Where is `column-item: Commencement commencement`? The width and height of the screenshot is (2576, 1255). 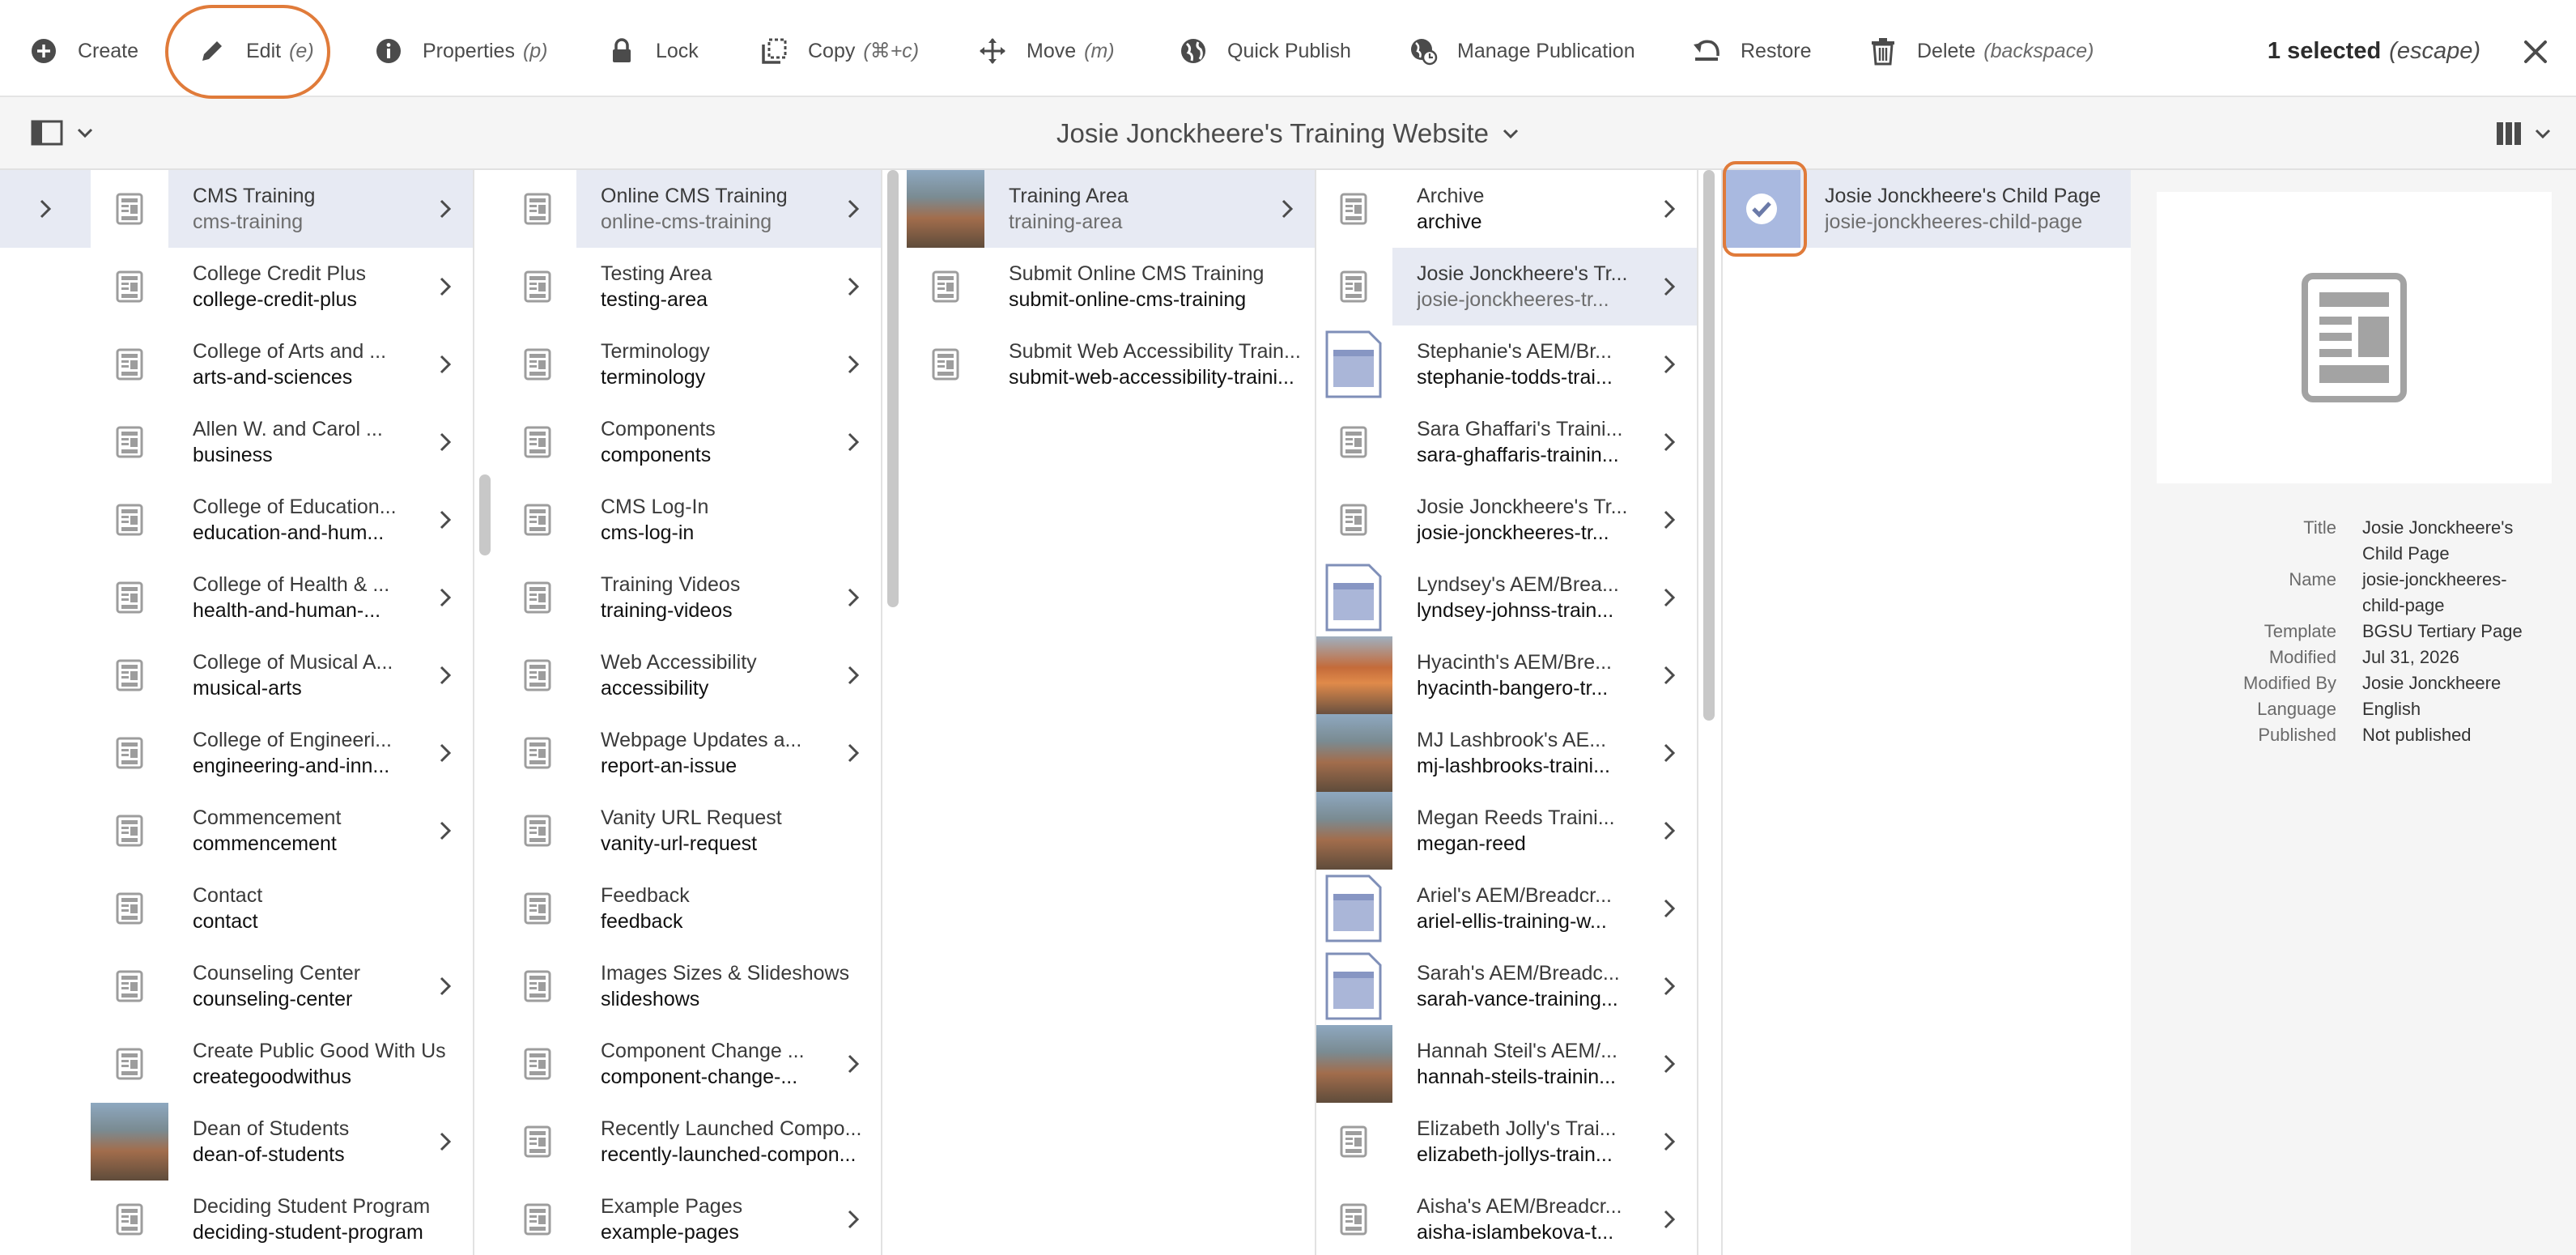 column-item: Commencement commencement is located at coordinates (282, 831).